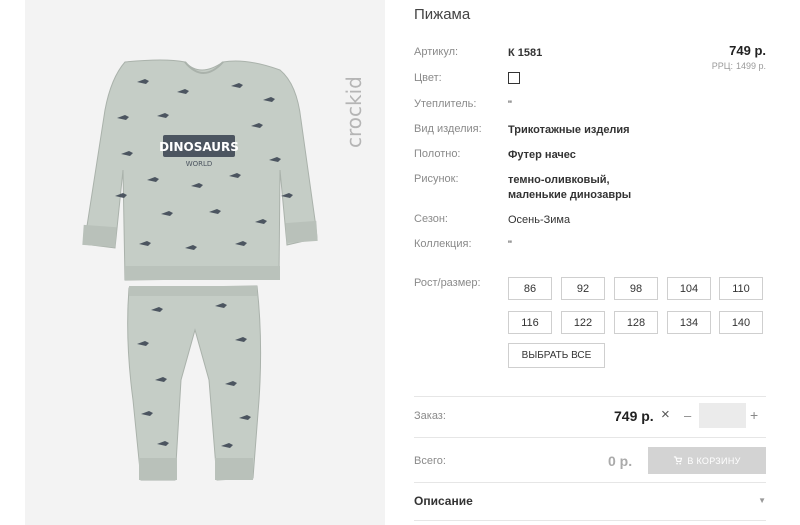  I want to click on size-option: 86, so click(530, 288).